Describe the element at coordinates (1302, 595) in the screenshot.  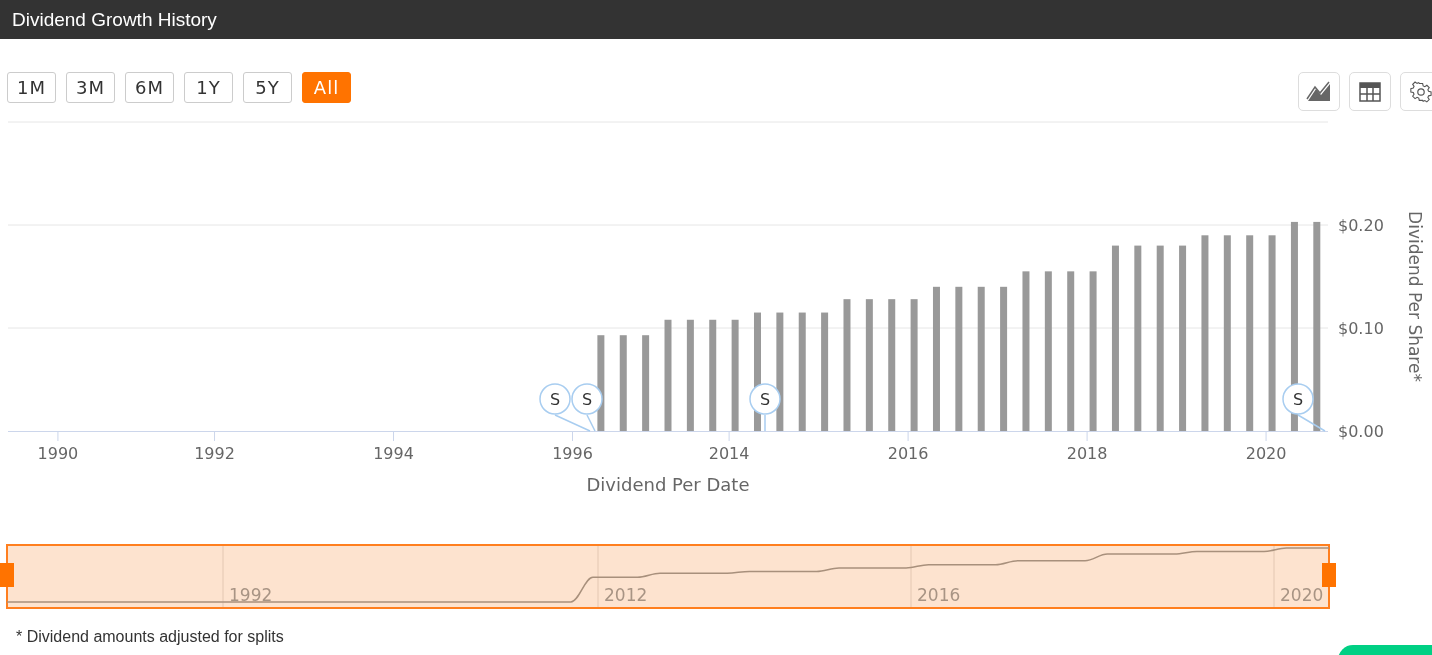
I see `navigator-label: 2020` at that location.